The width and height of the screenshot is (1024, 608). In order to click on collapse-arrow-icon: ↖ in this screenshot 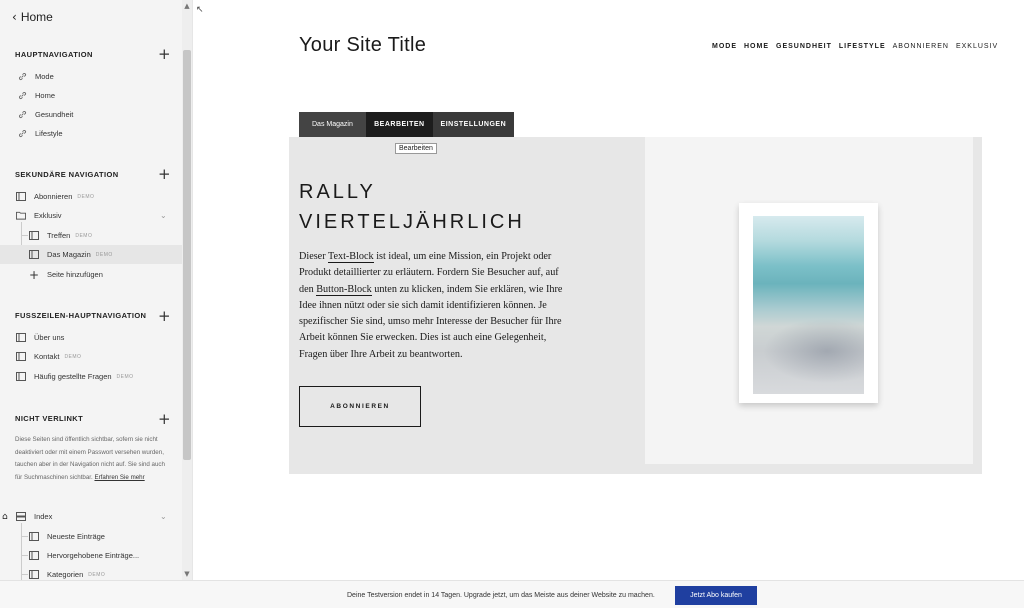, I will do `click(200, 10)`.